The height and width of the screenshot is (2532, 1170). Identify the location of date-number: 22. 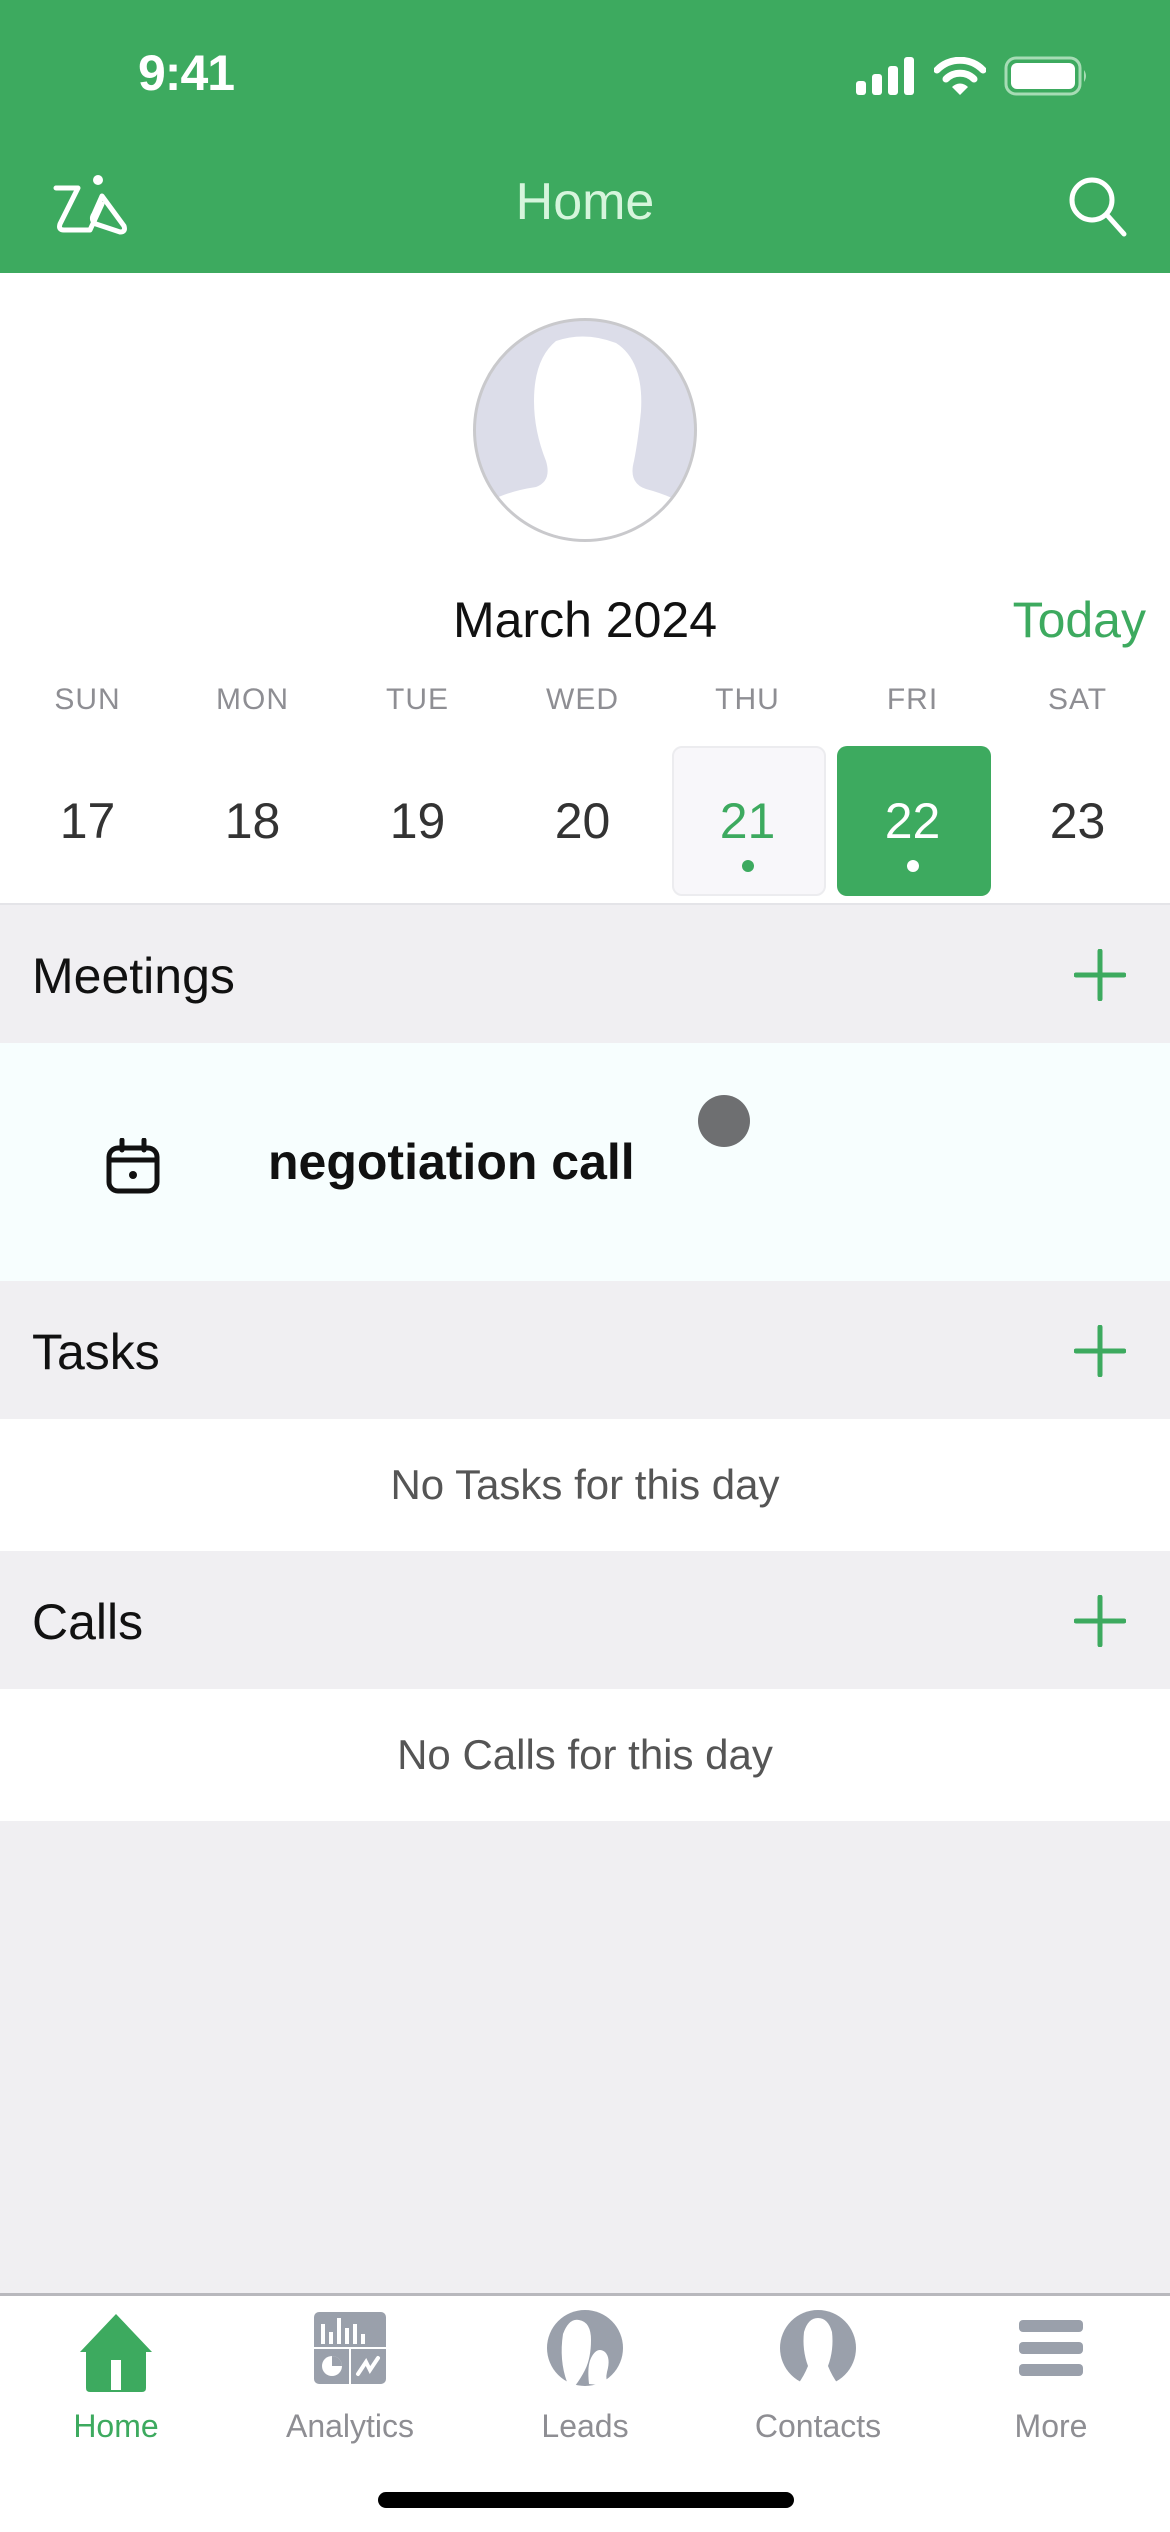
(912, 820).